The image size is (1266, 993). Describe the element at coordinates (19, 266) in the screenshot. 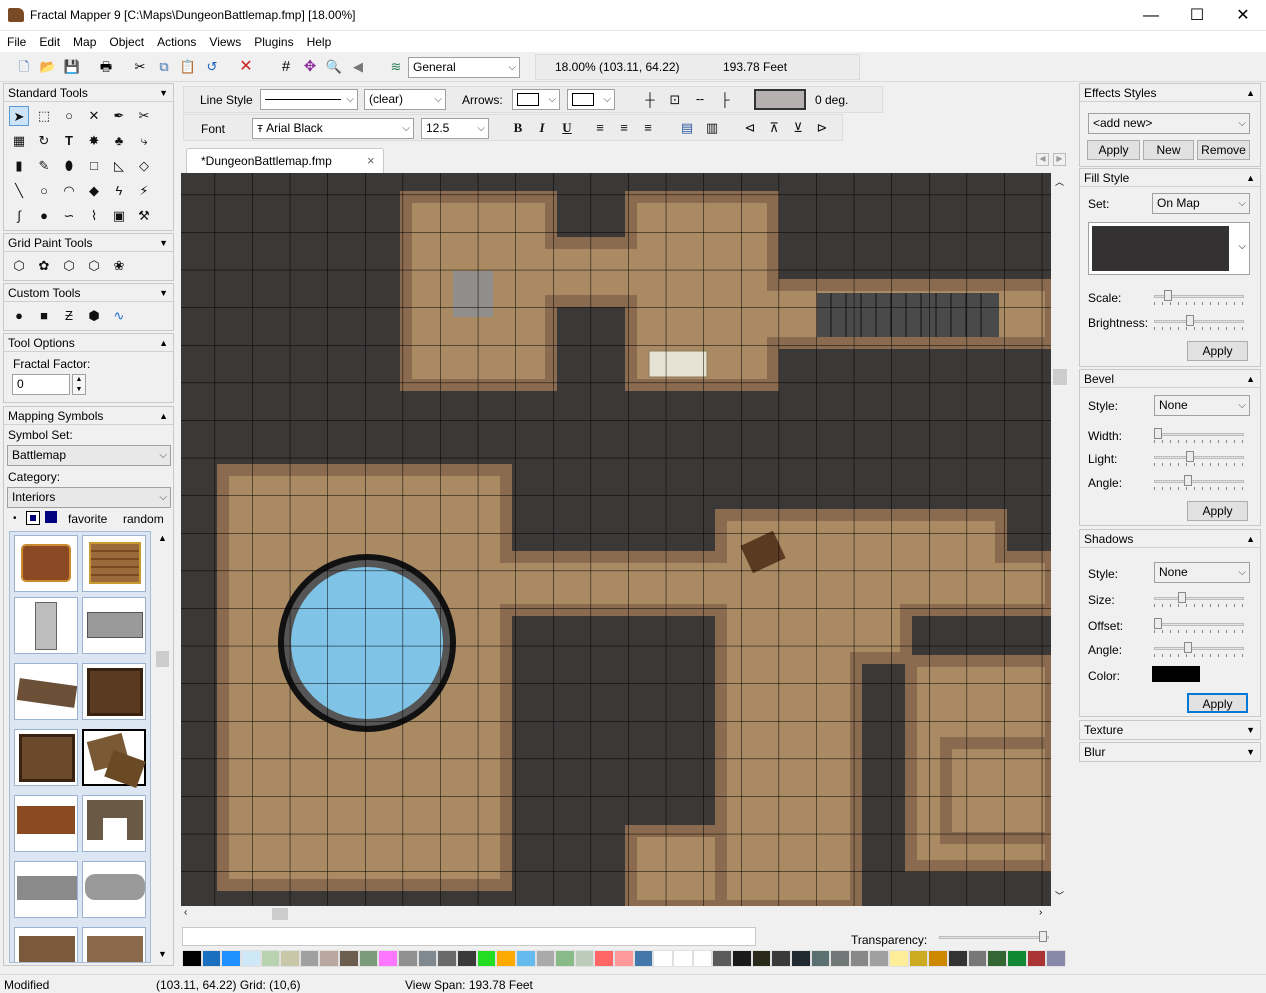

I see `hex-grid-icon: ⬡` at that location.